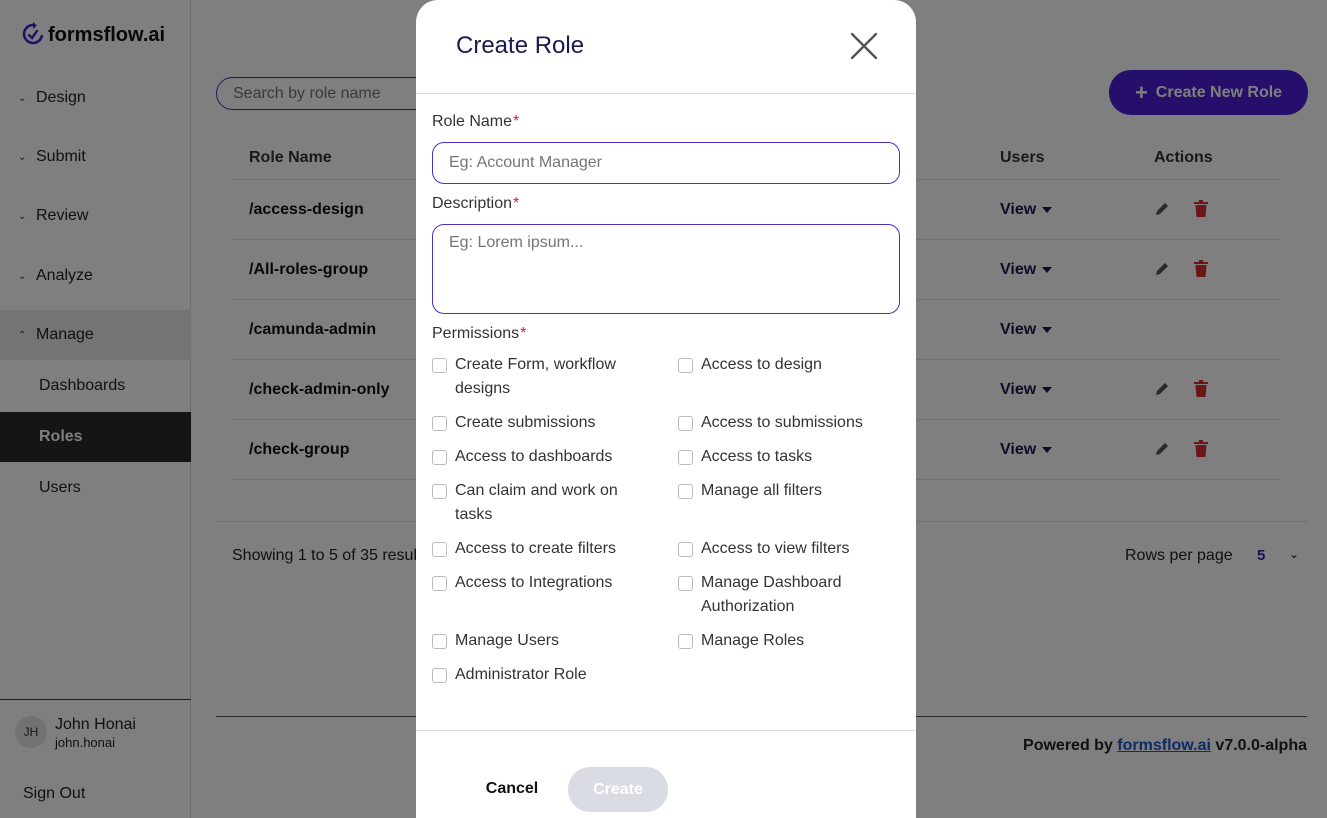  What do you see at coordinates (507, 640) in the screenshot?
I see `permission-label: Manage Users` at bounding box center [507, 640].